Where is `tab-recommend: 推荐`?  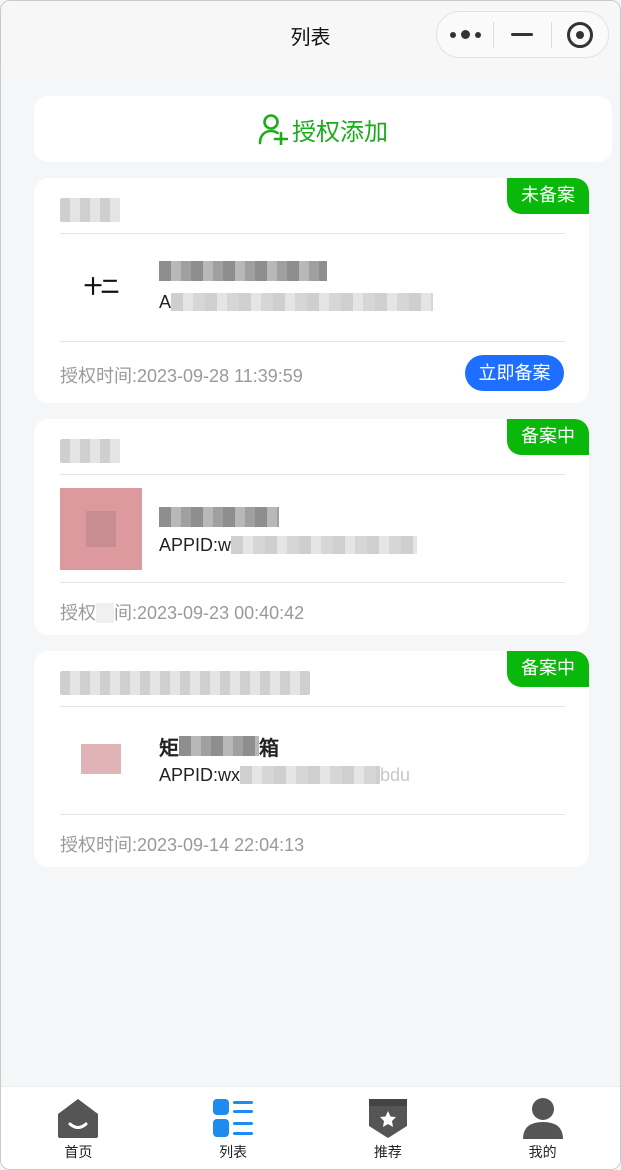 tab-recommend: 推荐 is located at coordinates (388, 1128).